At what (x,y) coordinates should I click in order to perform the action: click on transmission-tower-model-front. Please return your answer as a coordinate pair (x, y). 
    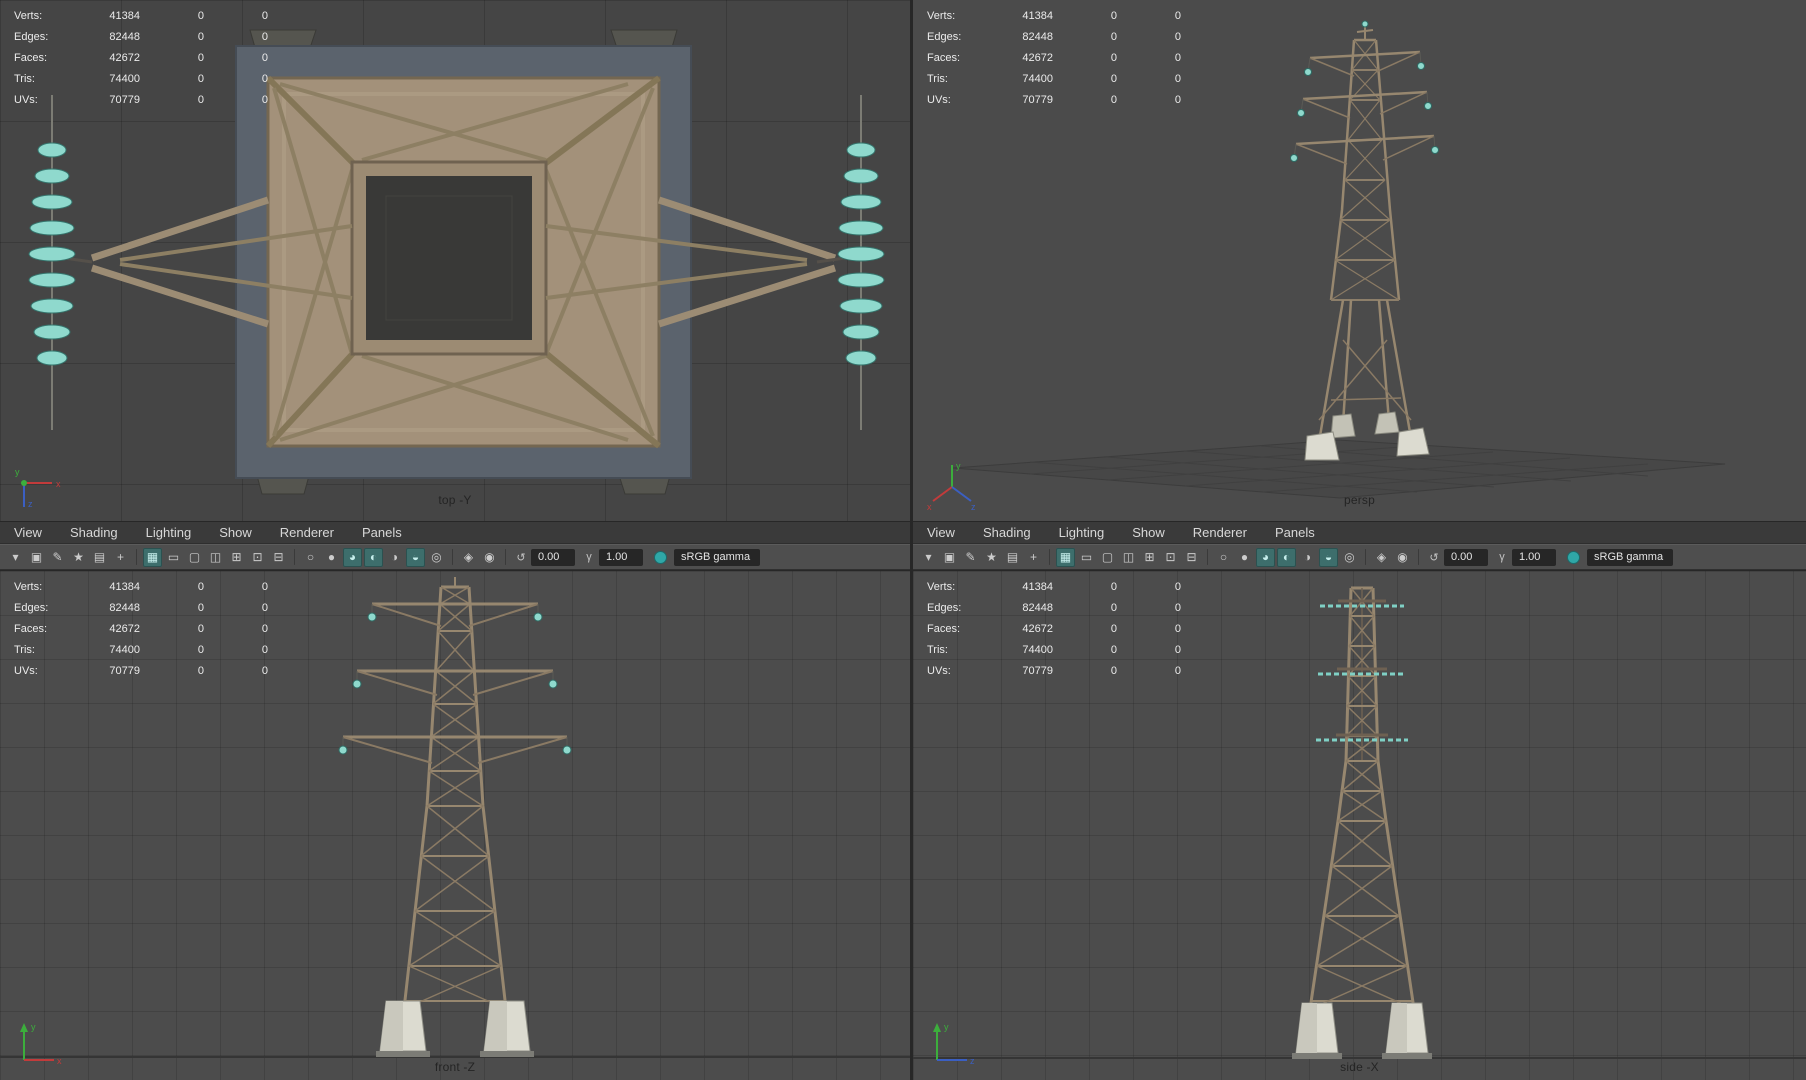
    Looking at the image, I should click on (455, 817).